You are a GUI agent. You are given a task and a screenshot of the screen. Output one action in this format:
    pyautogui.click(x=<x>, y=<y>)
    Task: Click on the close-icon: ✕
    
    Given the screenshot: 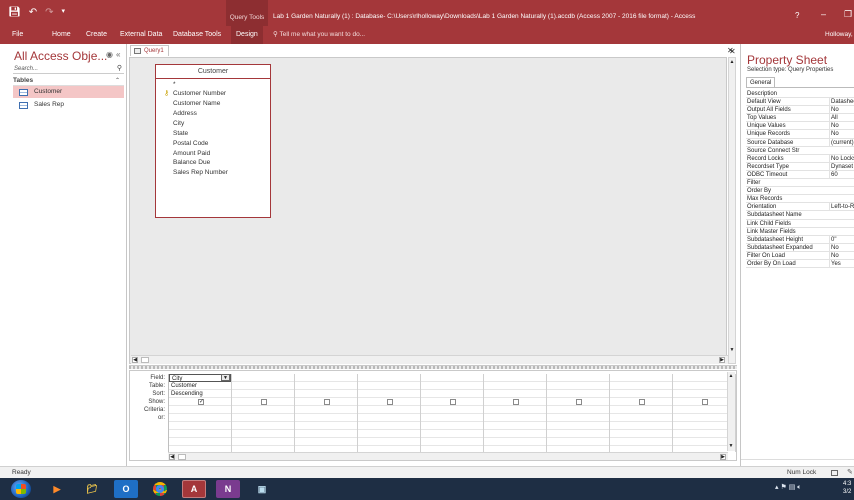 What is the action you would take?
    pyautogui.click(x=732, y=51)
    